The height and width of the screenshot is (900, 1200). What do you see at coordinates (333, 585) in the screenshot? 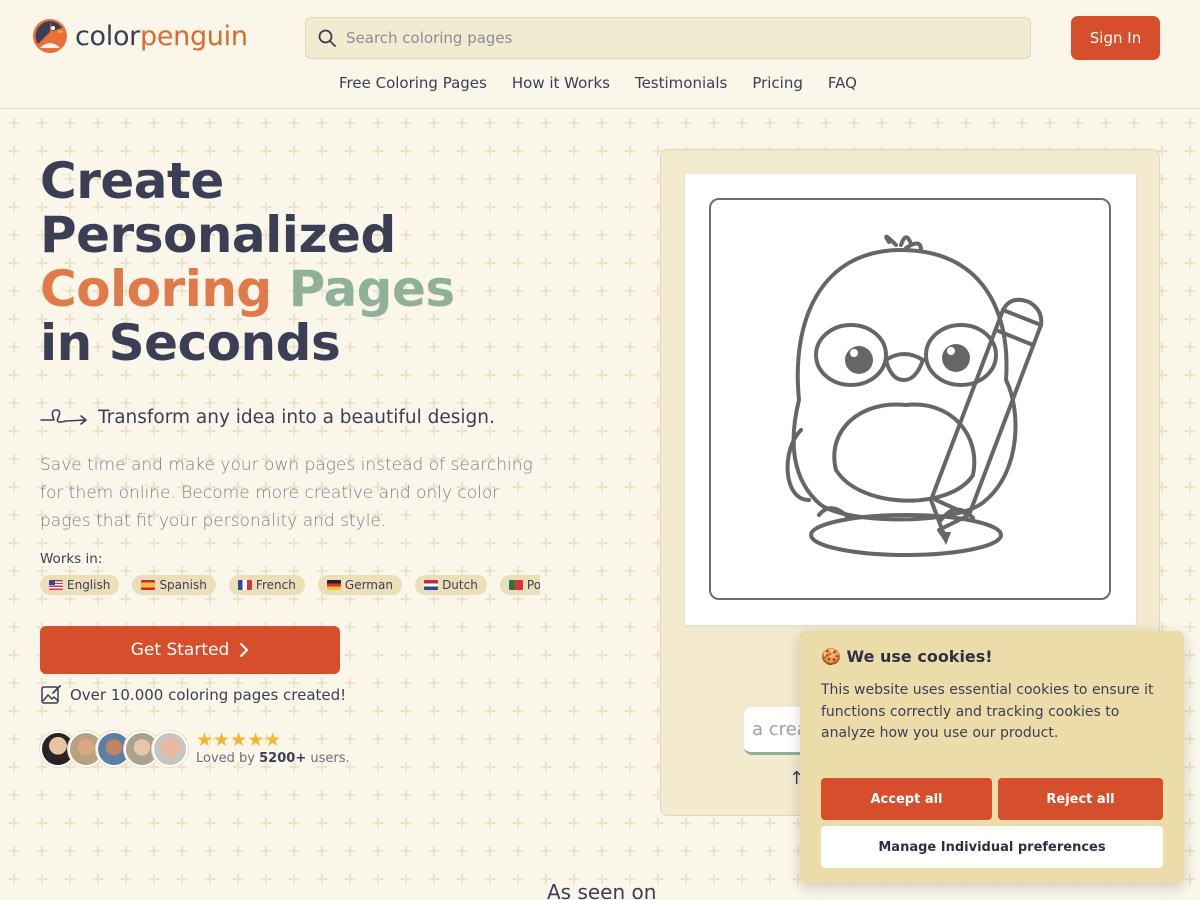
I see `de-flag-icon` at bounding box center [333, 585].